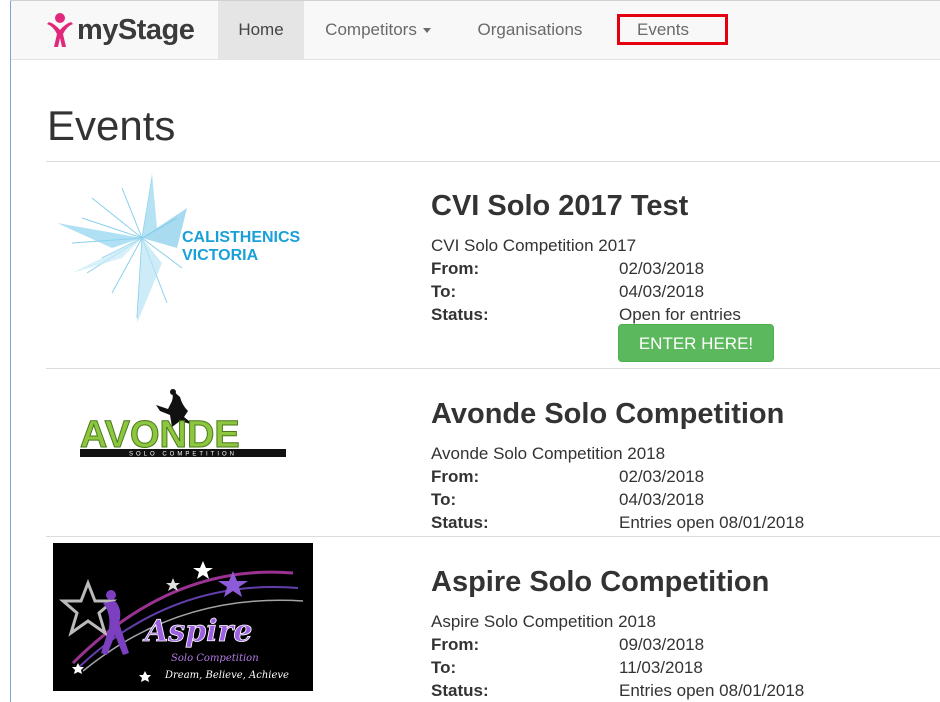  Describe the element at coordinates (220, 255) in the screenshot. I see `logo-text-line2: VICTORIA` at that location.